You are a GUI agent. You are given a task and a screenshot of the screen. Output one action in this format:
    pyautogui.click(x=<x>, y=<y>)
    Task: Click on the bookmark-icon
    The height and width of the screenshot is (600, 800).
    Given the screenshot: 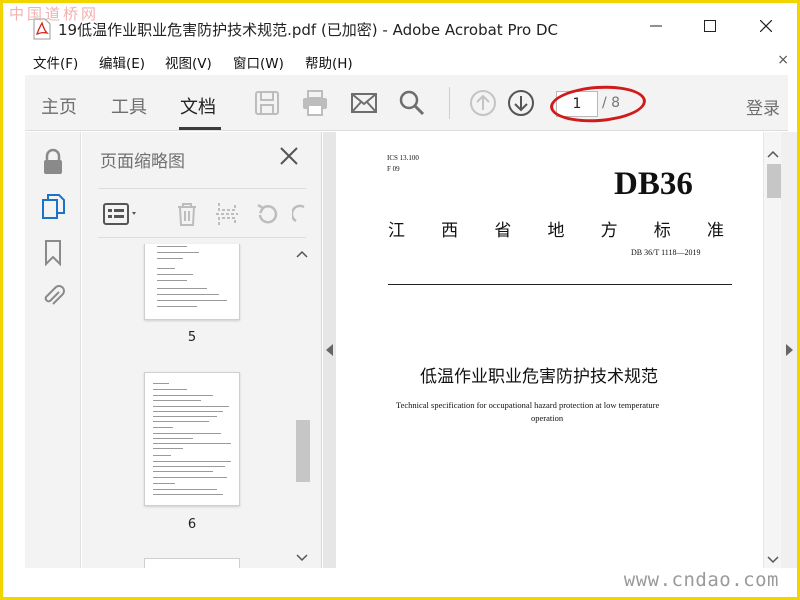 What is the action you would take?
    pyautogui.click(x=53, y=252)
    